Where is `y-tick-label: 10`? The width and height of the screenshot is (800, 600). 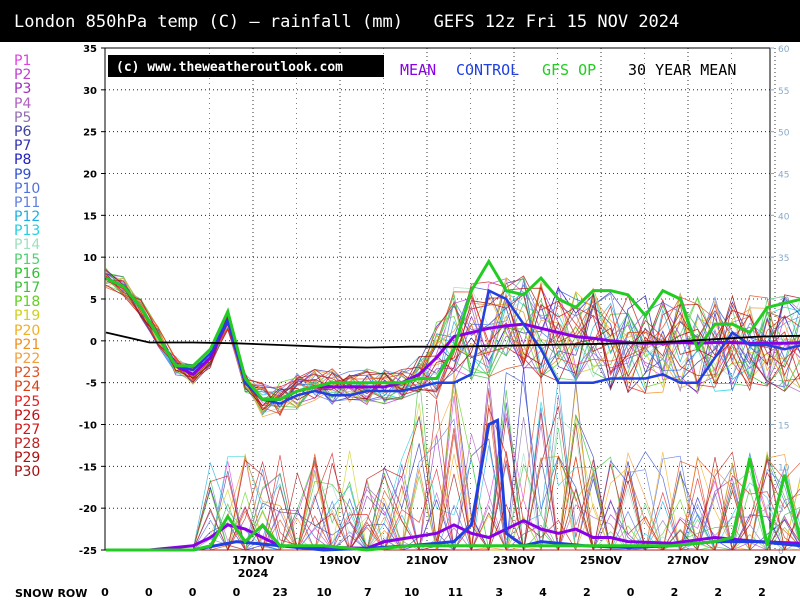
y-tick-label: 10 is located at coordinates (90, 258).